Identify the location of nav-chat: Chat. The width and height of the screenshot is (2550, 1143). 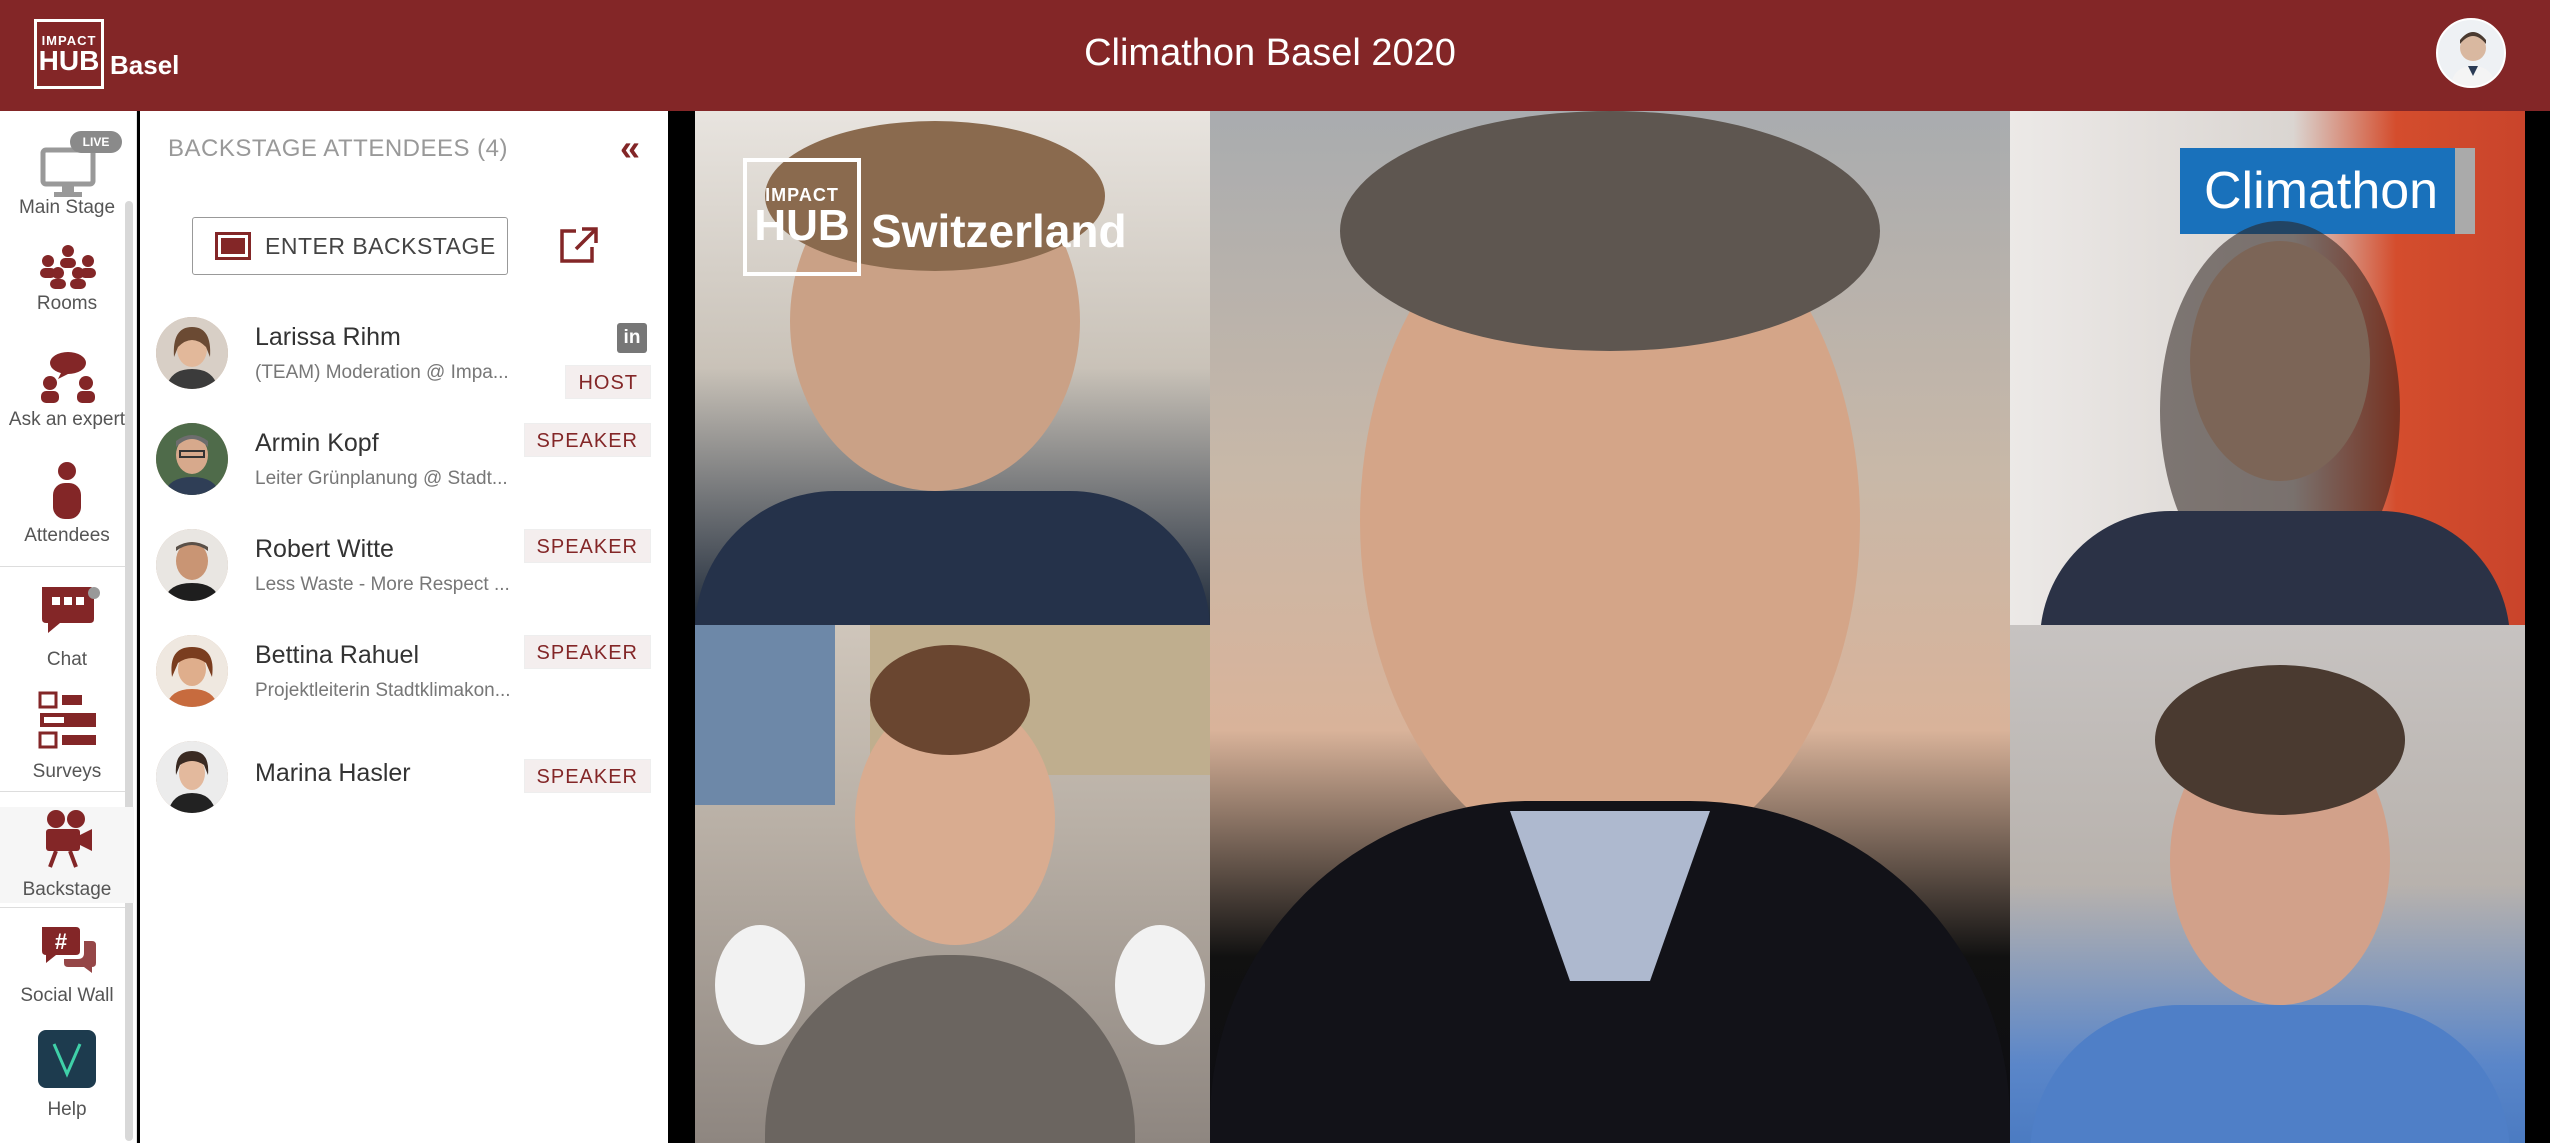
(67, 626).